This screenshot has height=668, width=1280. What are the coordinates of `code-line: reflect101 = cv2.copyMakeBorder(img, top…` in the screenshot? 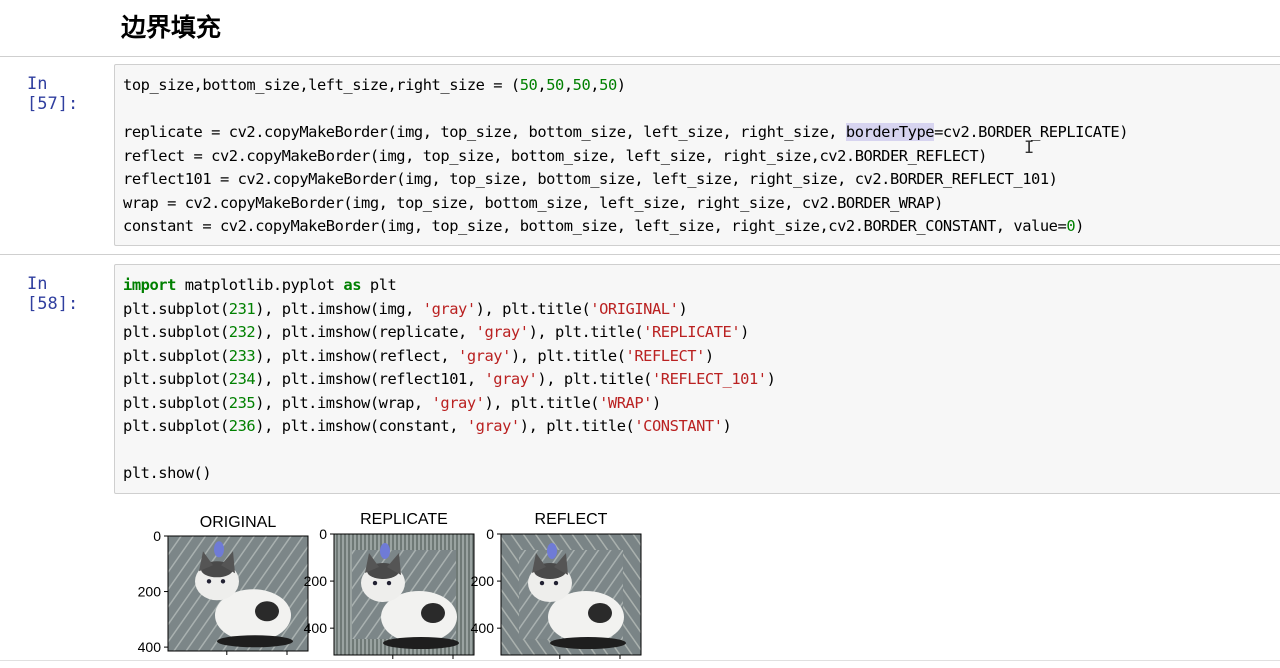 It's located at (625, 180).